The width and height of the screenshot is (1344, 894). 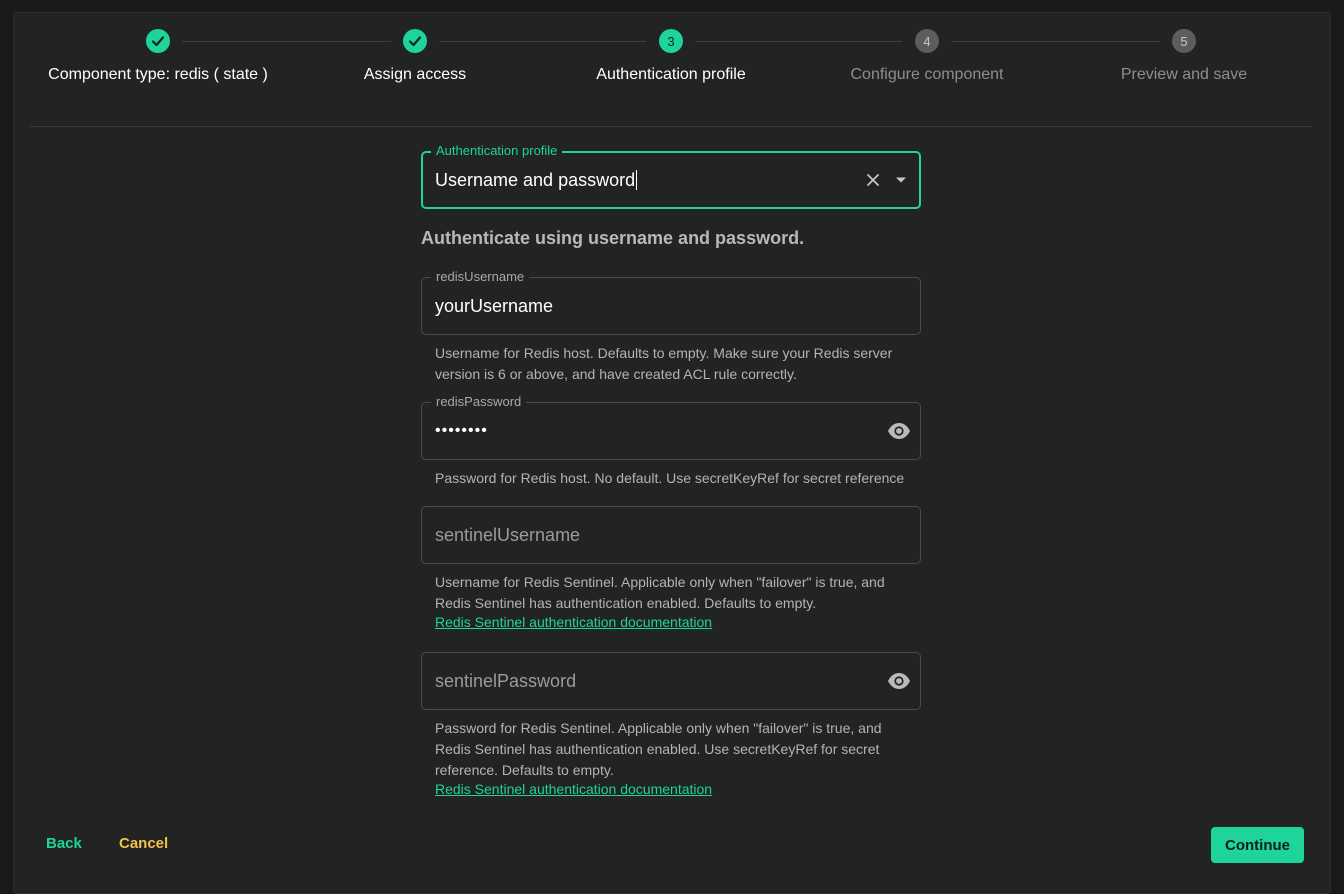 What do you see at coordinates (415, 74) in the screenshot?
I see `step-label: Assign access` at bounding box center [415, 74].